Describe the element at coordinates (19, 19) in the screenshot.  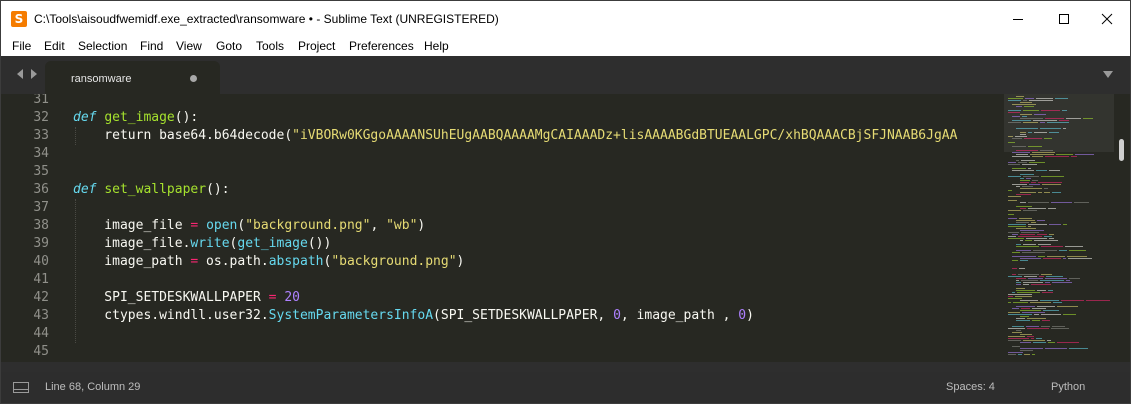
I see `sublime-text-logo-icon: S` at that location.